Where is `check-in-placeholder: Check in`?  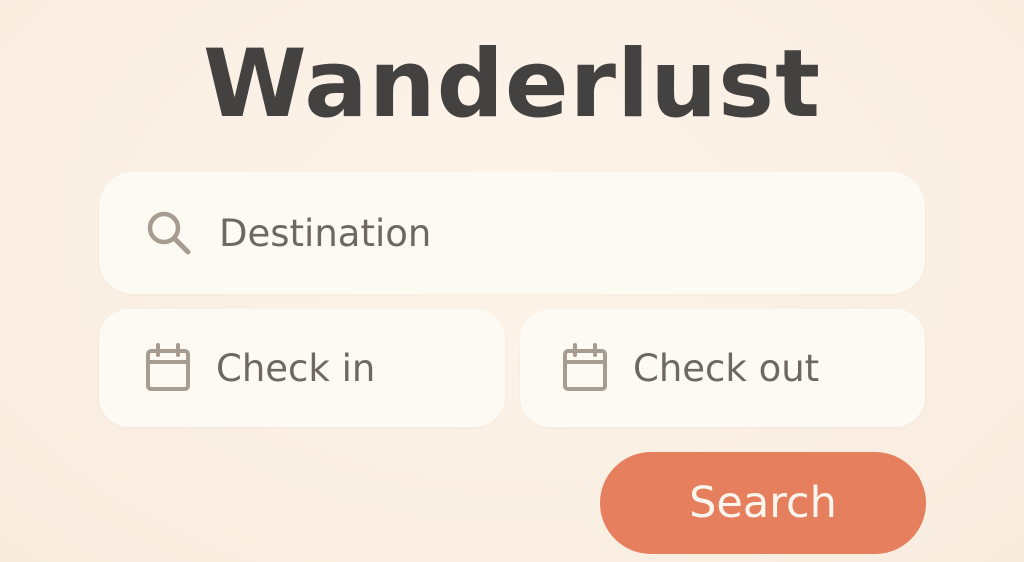 check-in-placeholder: Check in is located at coordinates (296, 368).